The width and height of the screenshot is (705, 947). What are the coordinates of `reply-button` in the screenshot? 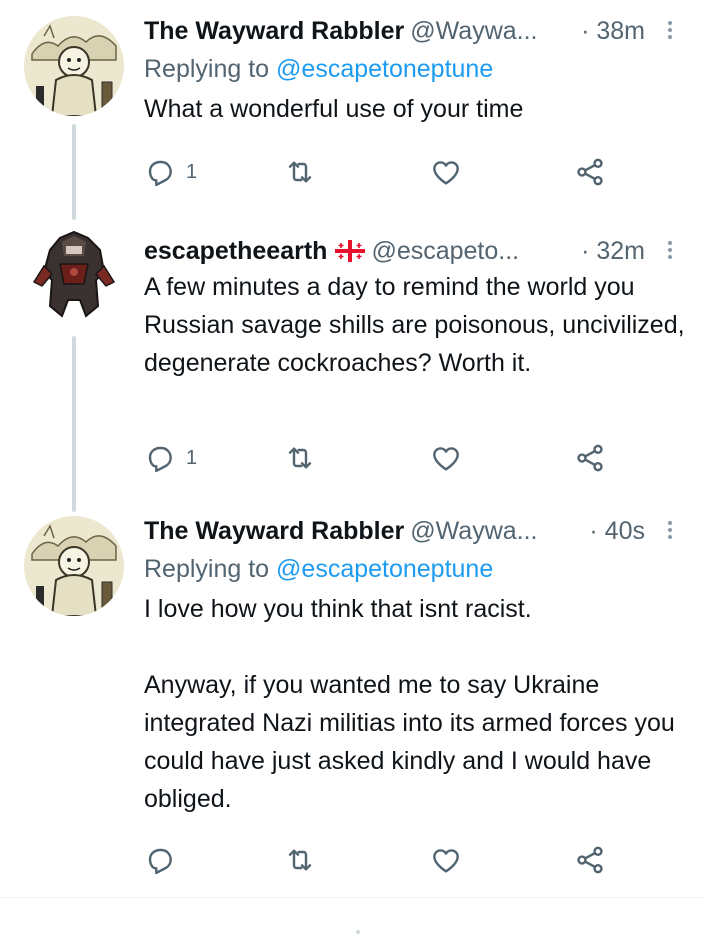 It's located at (165, 860).